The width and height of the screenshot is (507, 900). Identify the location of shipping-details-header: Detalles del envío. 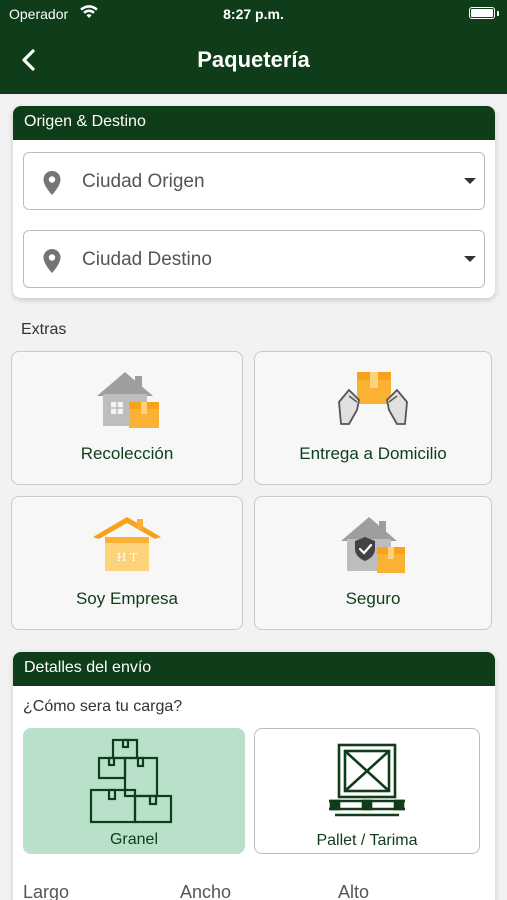
(254, 669).